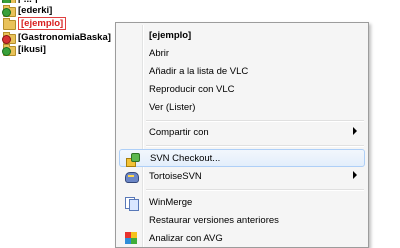 This screenshot has height=248, width=400. I want to click on menu-item-label: Analizar con AVG, so click(186, 238).